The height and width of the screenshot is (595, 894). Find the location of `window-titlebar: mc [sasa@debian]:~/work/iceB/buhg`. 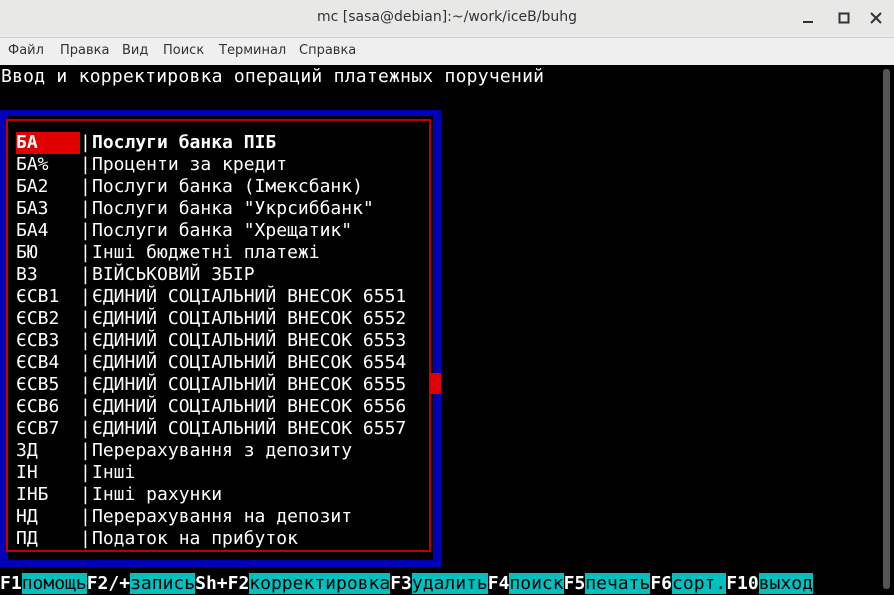

window-titlebar: mc [sasa@debian]:~/work/iceB/buhg is located at coordinates (447, 19).